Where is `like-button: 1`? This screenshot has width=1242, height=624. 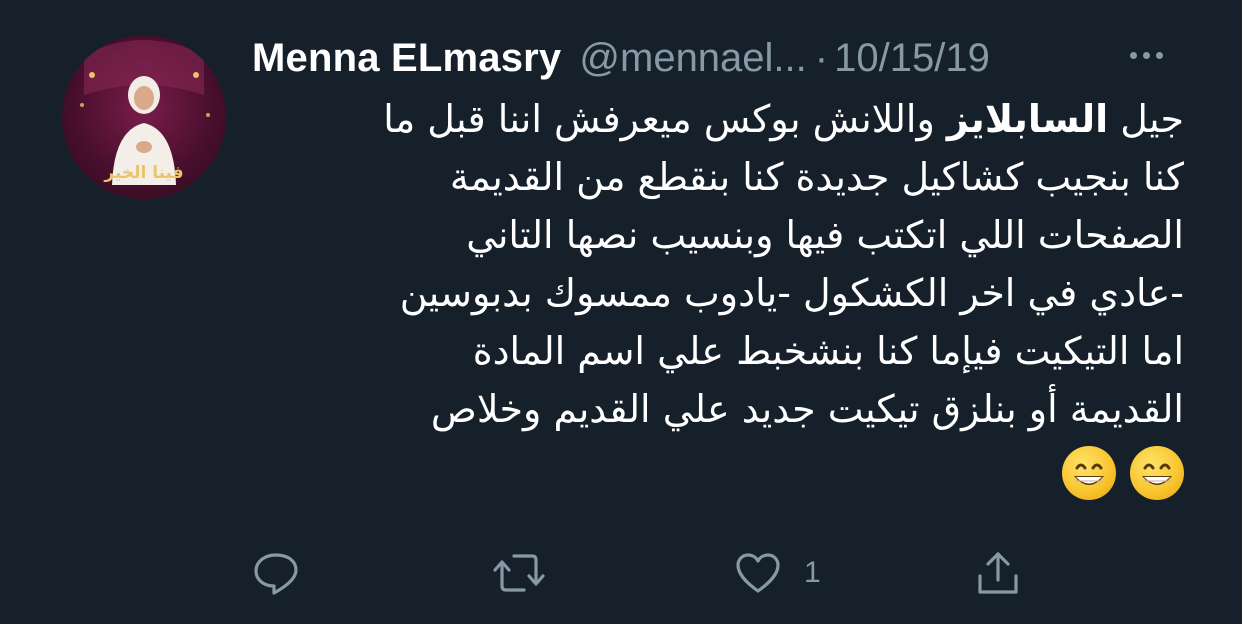 like-button: 1 is located at coordinates (777, 573).